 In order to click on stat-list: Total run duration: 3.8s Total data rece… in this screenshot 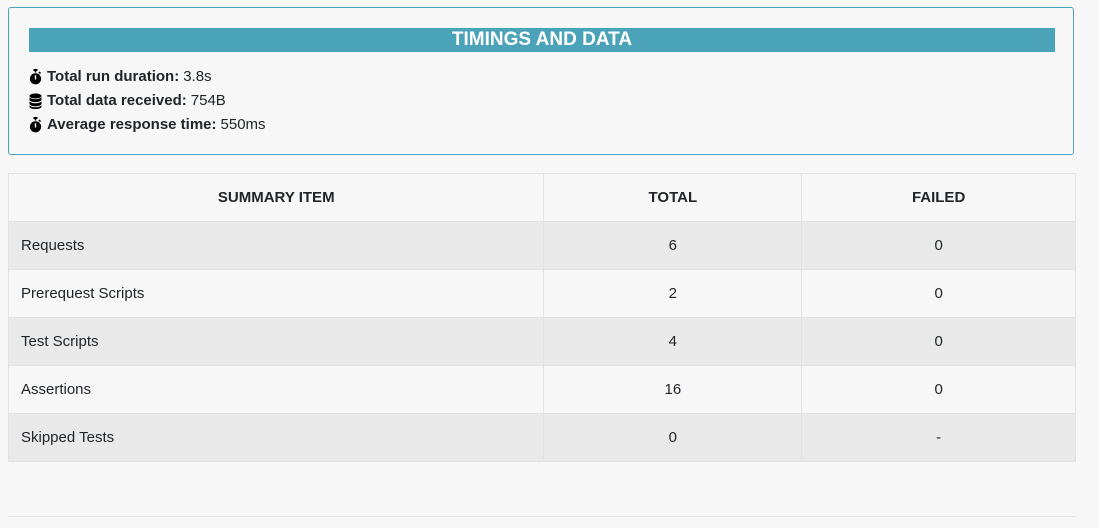, I will do `click(147, 101)`.